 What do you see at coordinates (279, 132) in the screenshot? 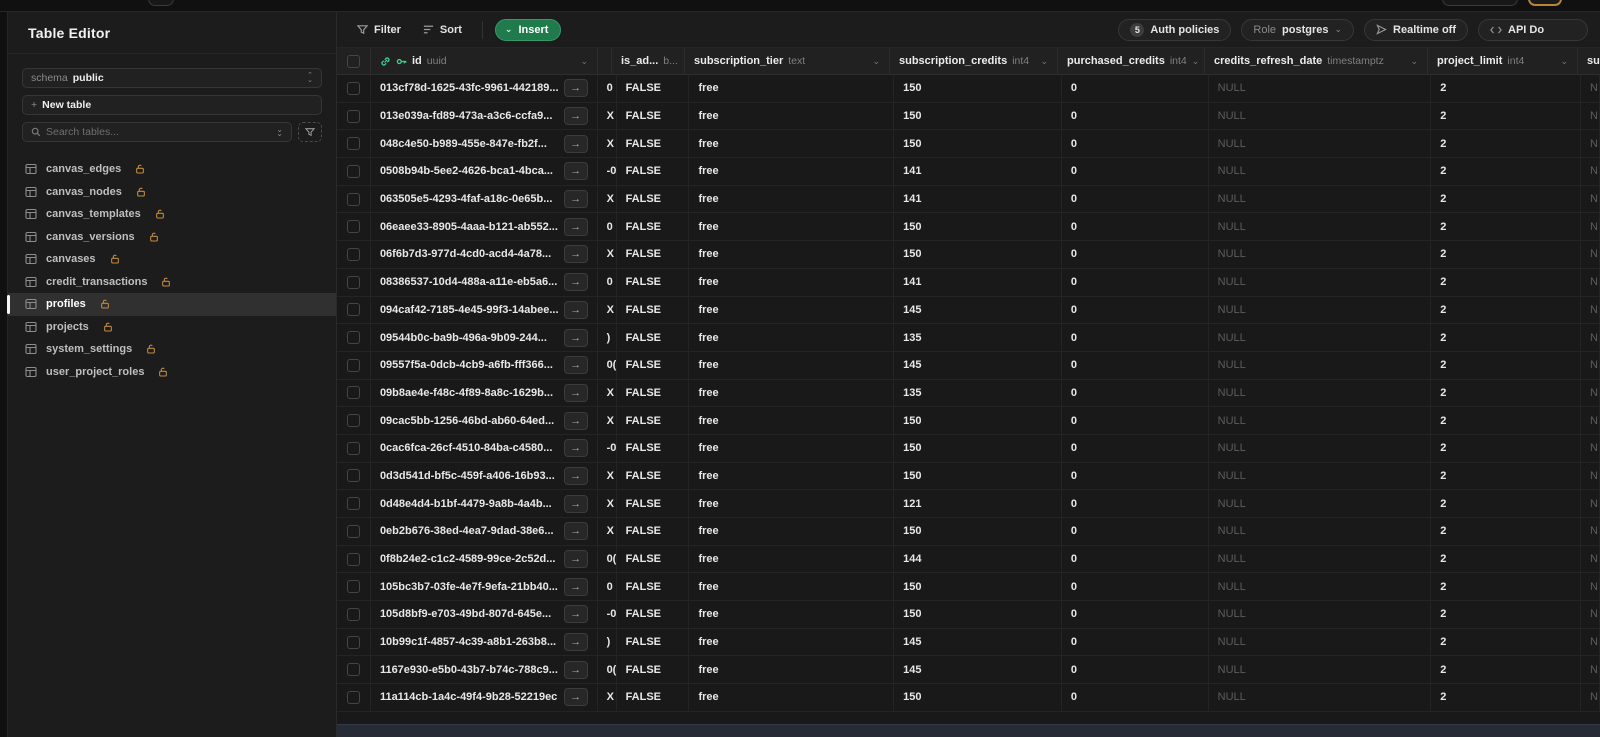
I see `collapse-all-icon: ⌄ ⌄` at bounding box center [279, 132].